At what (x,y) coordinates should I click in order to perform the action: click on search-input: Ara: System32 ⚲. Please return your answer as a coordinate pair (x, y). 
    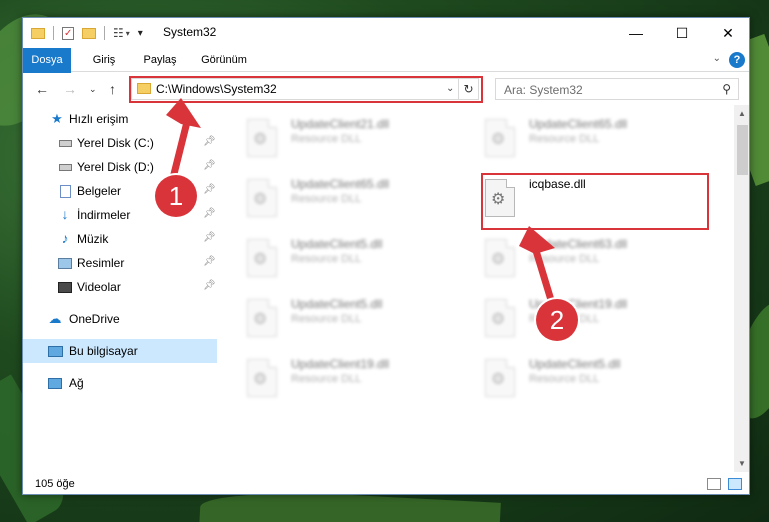
    Looking at the image, I should click on (617, 89).